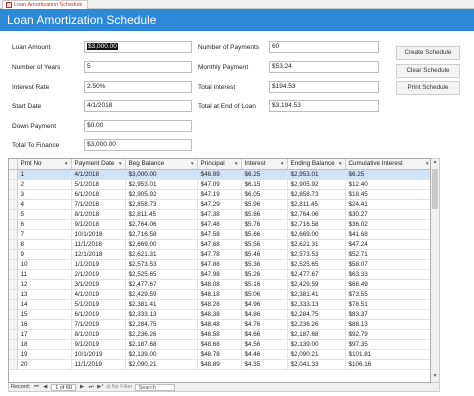 This screenshot has height=396, width=474. What do you see at coordinates (435, 270) in the screenshot?
I see `vertical-scrollbar: ▲ ▼` at bounding box center [435, 270].